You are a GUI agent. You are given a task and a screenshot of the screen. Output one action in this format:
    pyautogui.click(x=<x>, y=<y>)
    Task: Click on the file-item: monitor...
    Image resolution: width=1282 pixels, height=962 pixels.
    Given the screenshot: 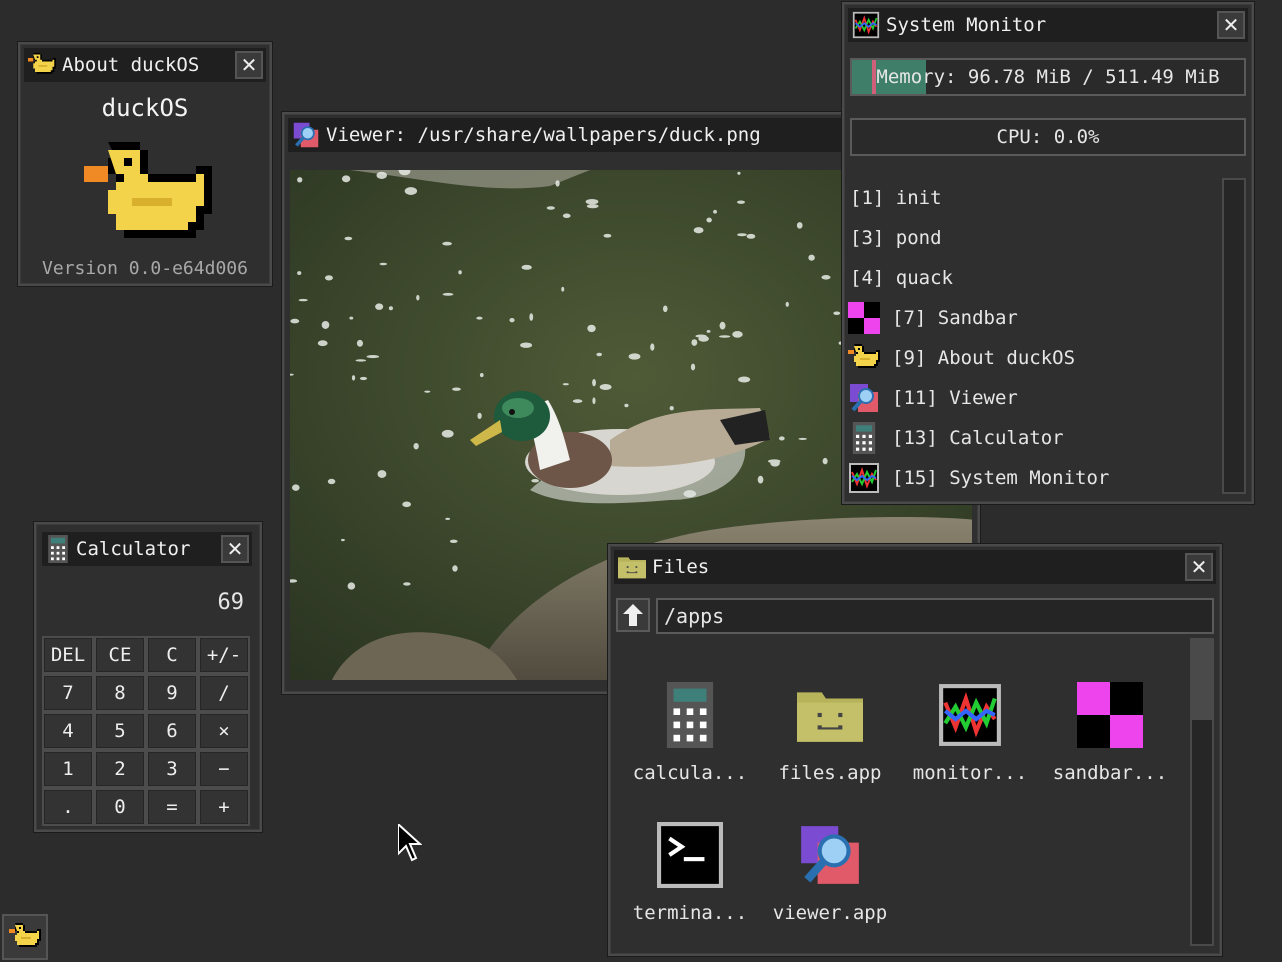 What is the action you would take?
    pyautogui.click(x=970, y=733)
    